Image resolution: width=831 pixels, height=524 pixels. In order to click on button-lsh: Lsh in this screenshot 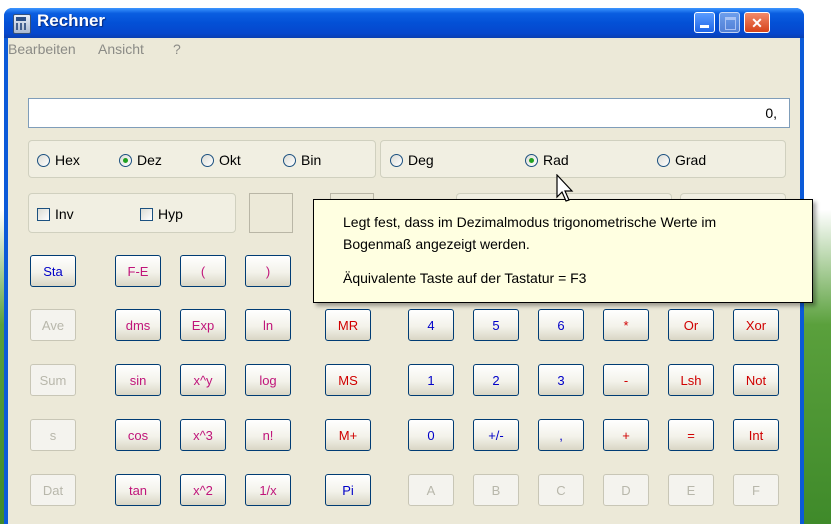, I will do `click(691, 380)`.